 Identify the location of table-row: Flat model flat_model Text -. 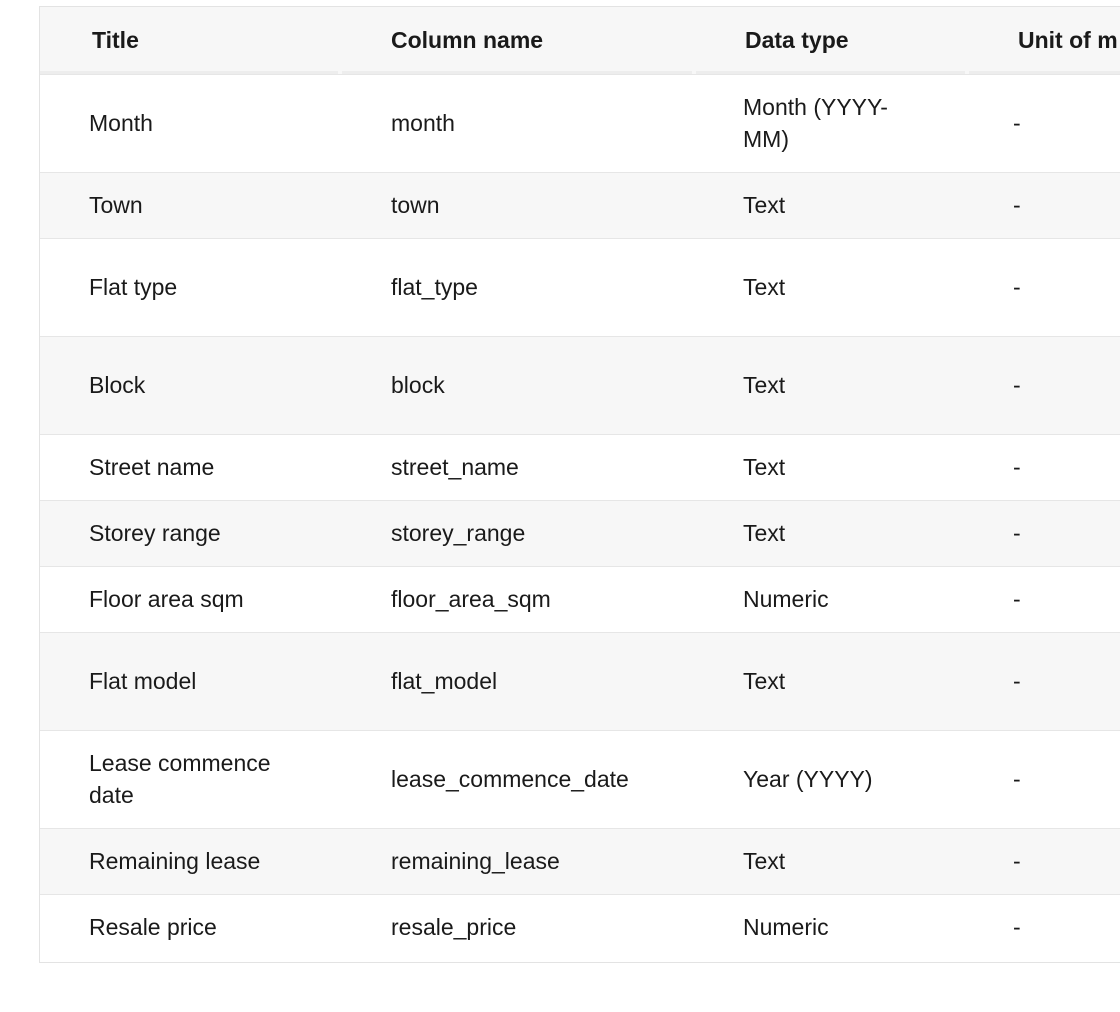
(580, 680).